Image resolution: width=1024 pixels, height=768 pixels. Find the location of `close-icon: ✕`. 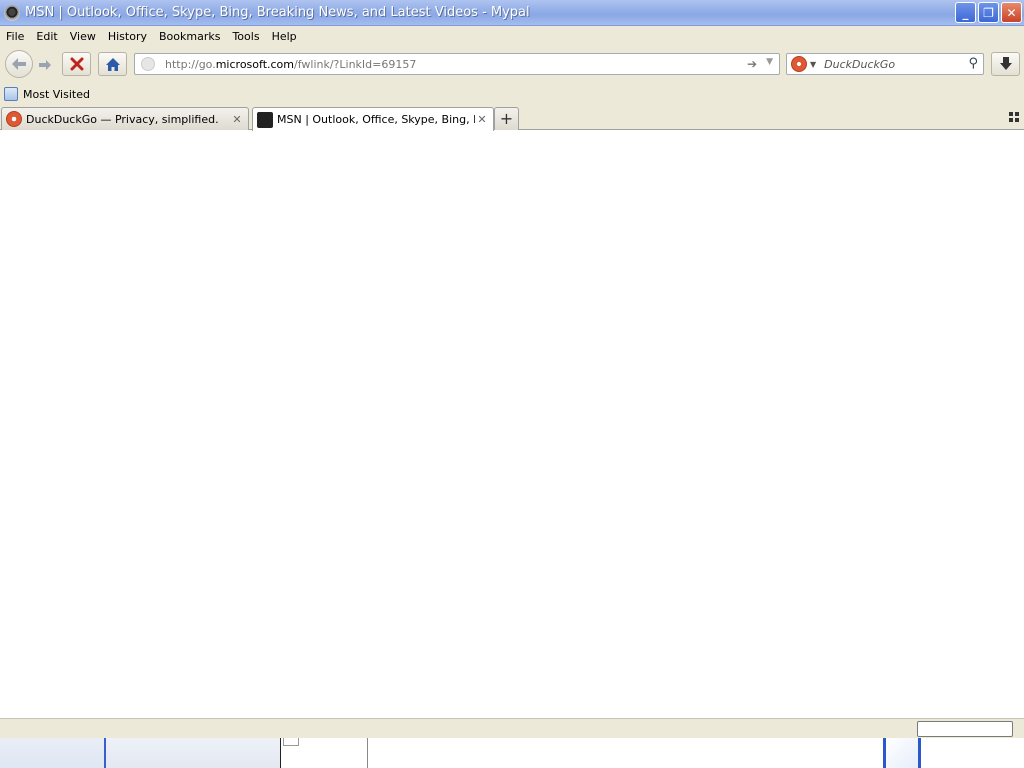

close-icon: ✕ is located at coordinates (1011, 12).